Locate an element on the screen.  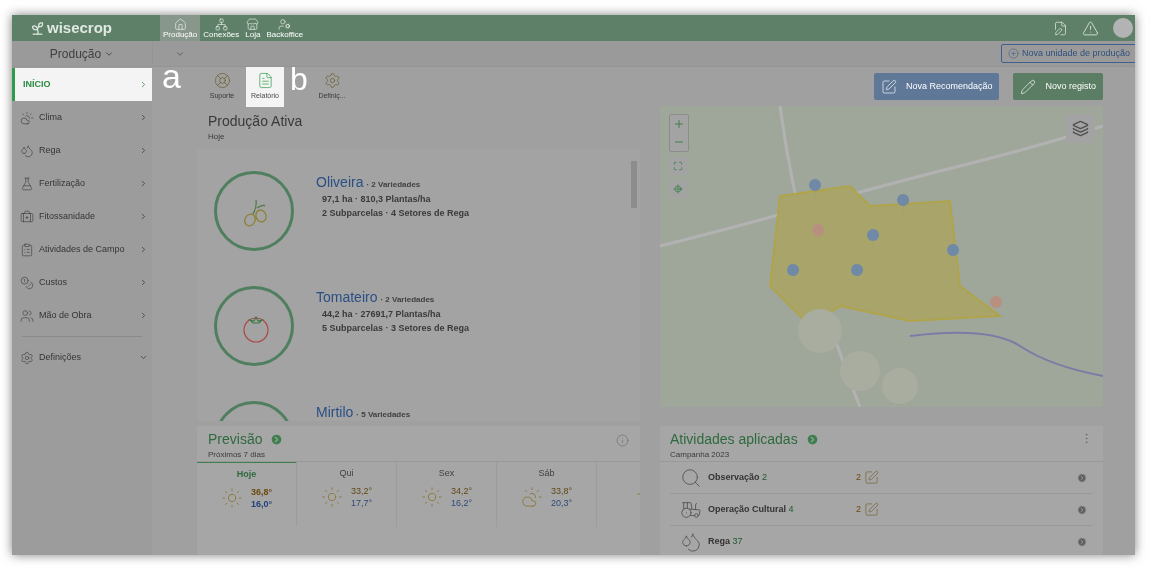
forecast-day: Sex 34,2° 16,2° is located at coordinates (447, 494).